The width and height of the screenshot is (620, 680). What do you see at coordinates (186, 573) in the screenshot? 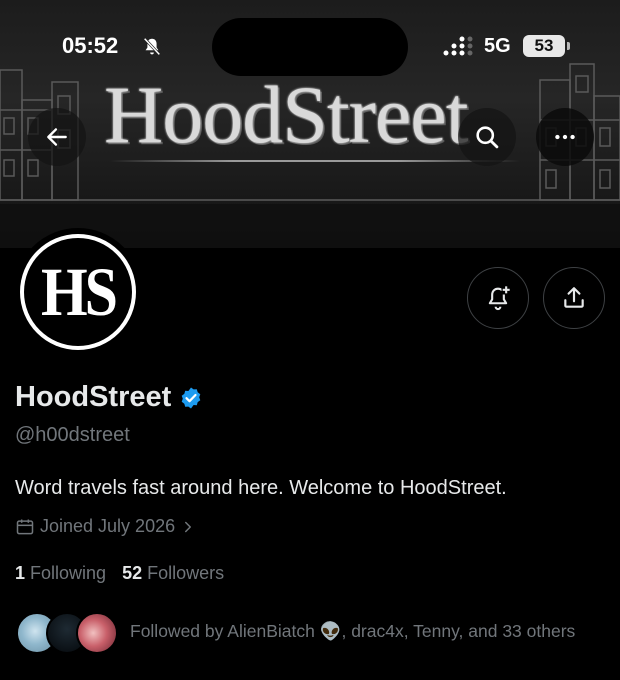
I see `followers-label: Followers` at bounding box center [186, 573].